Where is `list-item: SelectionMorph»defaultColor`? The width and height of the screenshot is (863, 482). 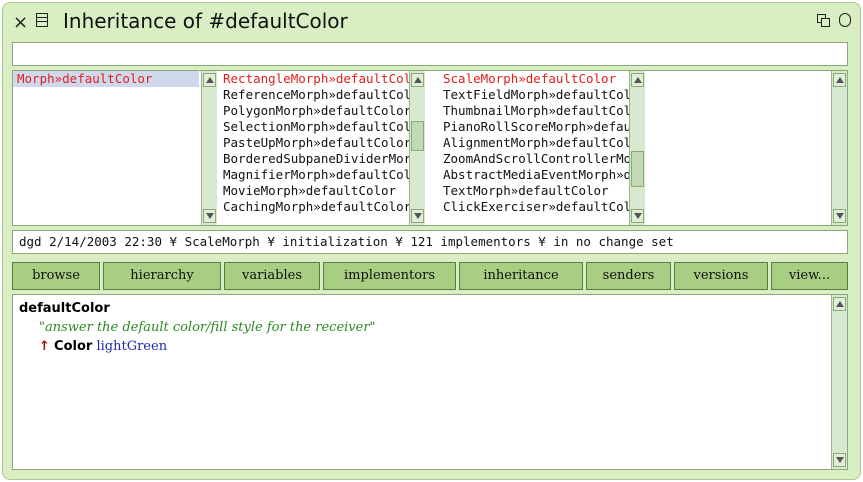
list-item: SelectionMorph»defaultColor is located at coordinates (314, 127).